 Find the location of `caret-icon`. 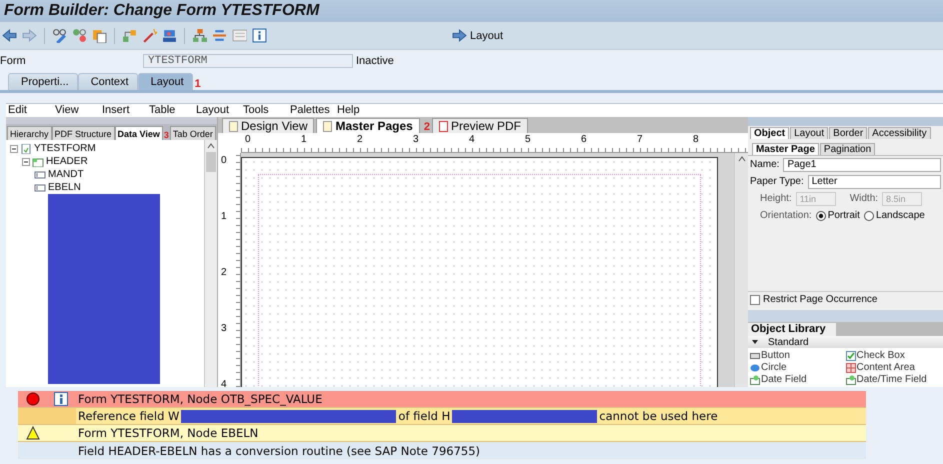

caret-icon is located at coordinates (755, 342).